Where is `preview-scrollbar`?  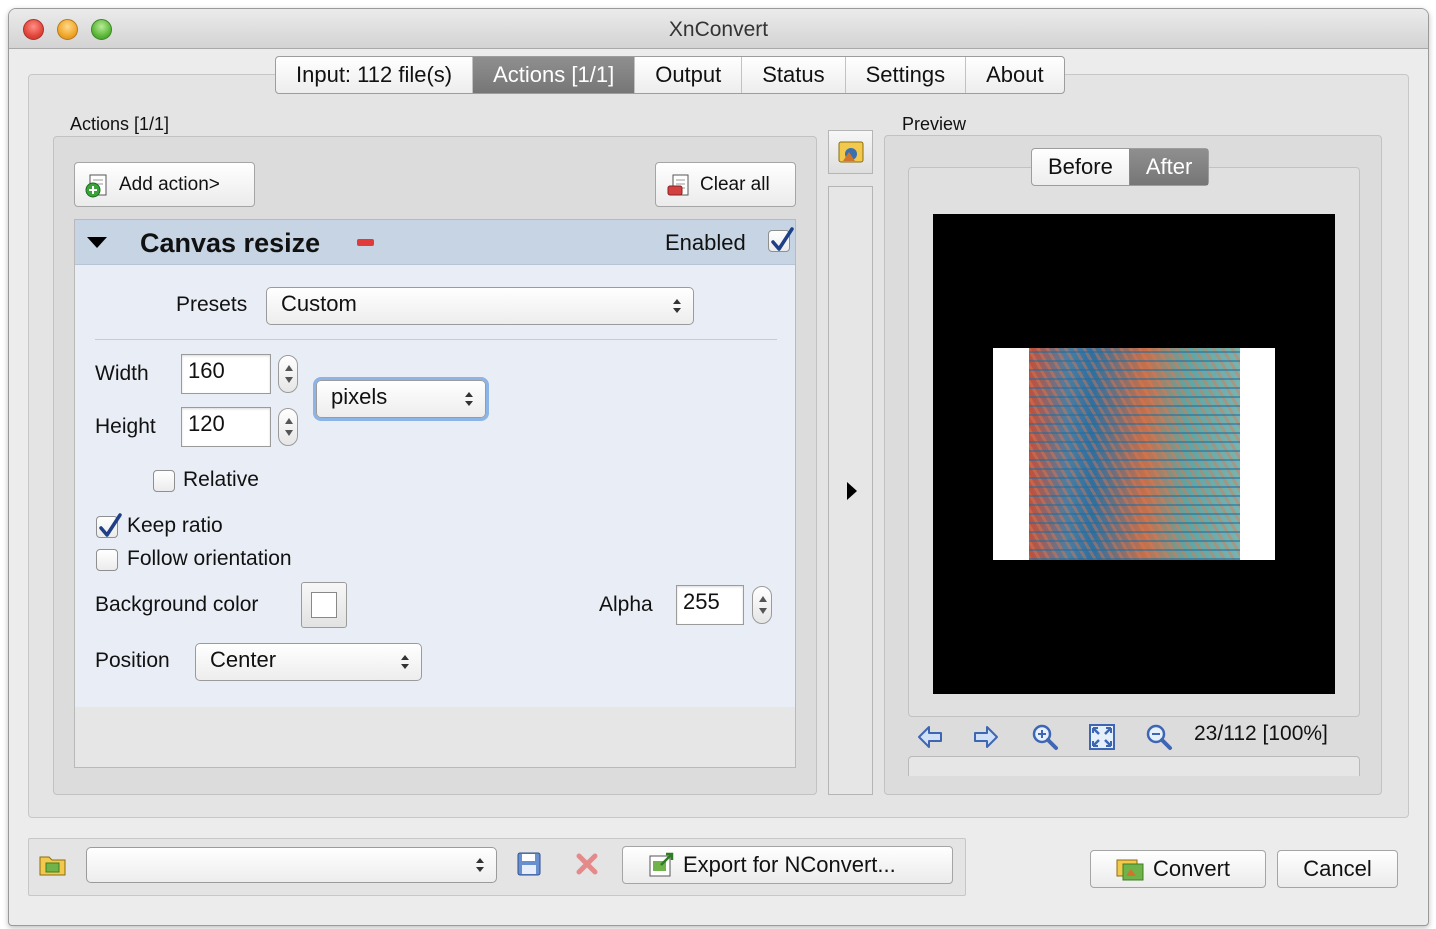
preview-scrollbar is located at coordinates (1134, 766).